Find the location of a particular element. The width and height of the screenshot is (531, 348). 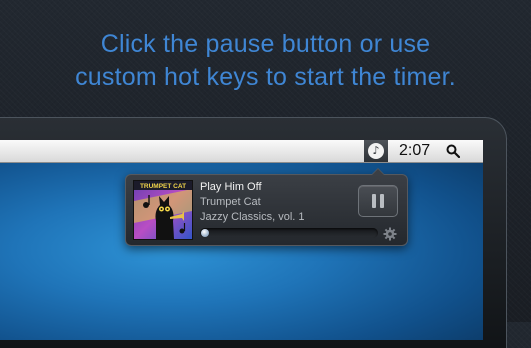

music-note-icon: ♪ is located at coordinates (376, 151).